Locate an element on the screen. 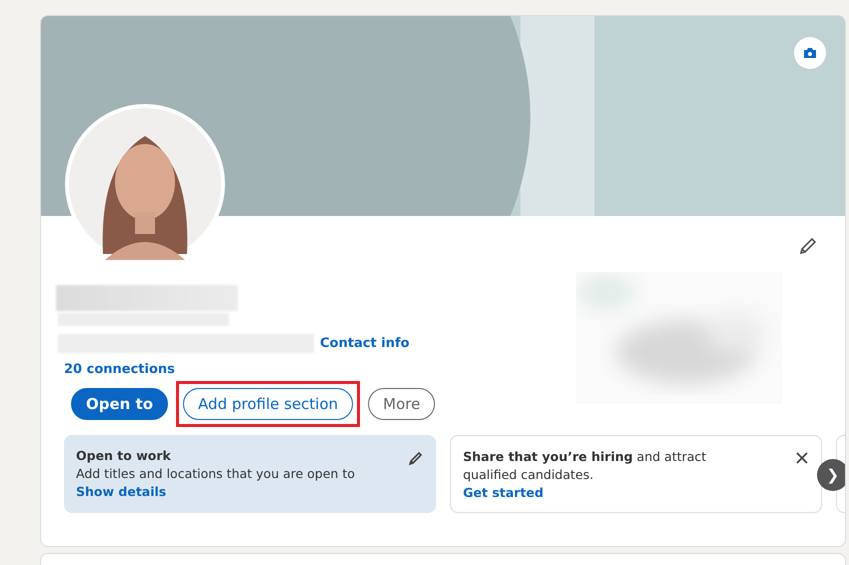 Image resolution: width=849 pixels, height=565 pixels. action-button: Add profile section is located at coordinates (268, 404).